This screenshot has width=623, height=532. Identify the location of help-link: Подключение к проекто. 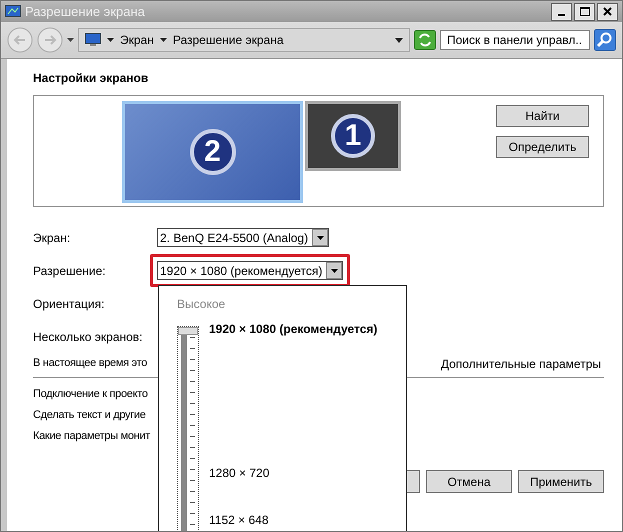
(318, 394).